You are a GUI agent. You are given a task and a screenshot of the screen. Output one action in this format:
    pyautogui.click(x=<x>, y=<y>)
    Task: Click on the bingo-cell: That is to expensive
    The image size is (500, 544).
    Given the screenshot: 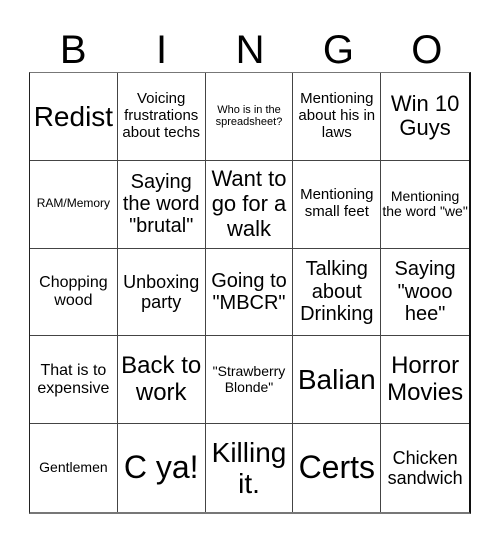 What is the action you would take?
    pyautogui.click(x=74, y=380)
    